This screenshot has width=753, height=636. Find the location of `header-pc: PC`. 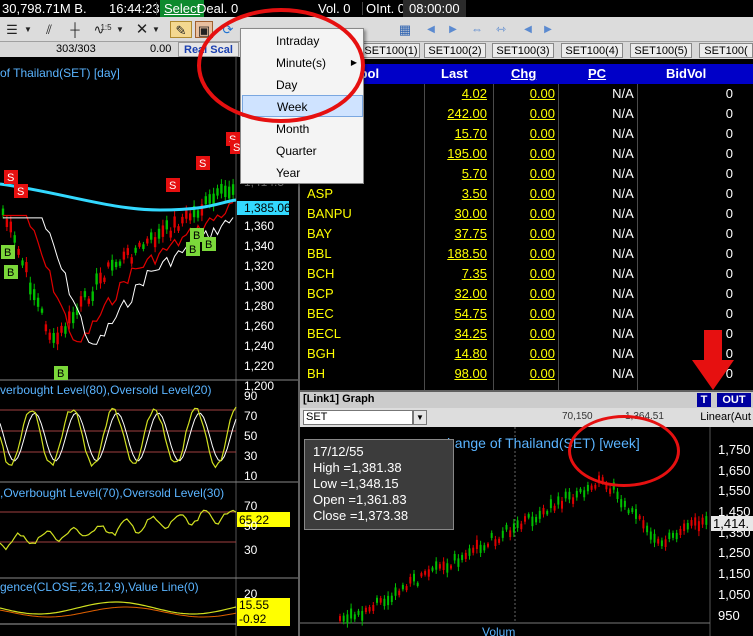

header-pc: PC is located at coordinates (597, 74).